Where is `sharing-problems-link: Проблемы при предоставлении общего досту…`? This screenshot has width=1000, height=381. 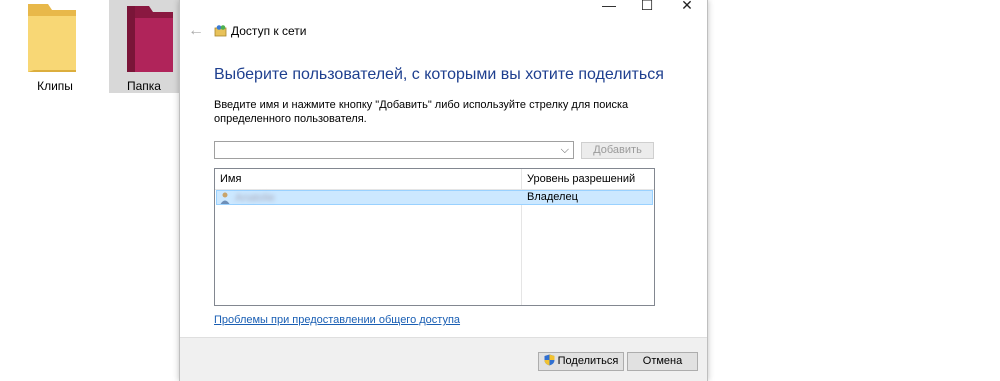
sharing-problems-link: Проблемы при предоставлении общего досту… is located at coordinates (337, 320).